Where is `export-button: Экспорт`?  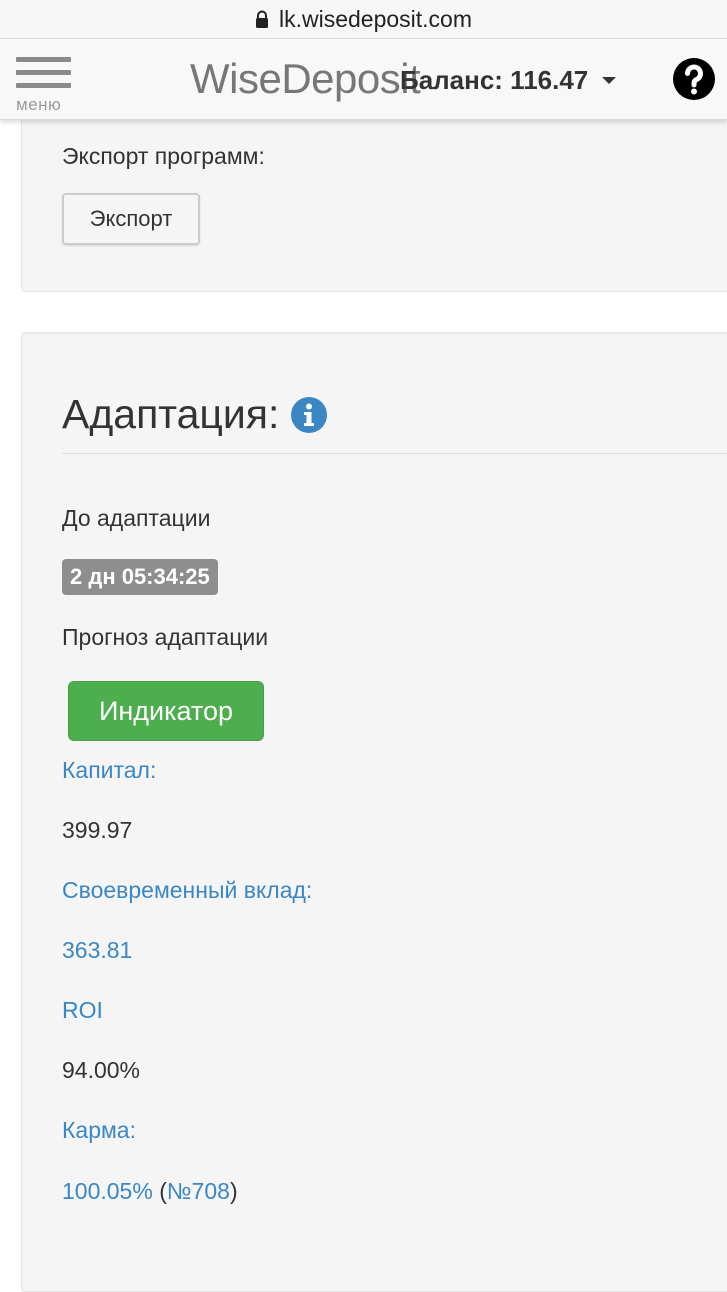
export-button: Экспорт is located at coordinates (131, 219).